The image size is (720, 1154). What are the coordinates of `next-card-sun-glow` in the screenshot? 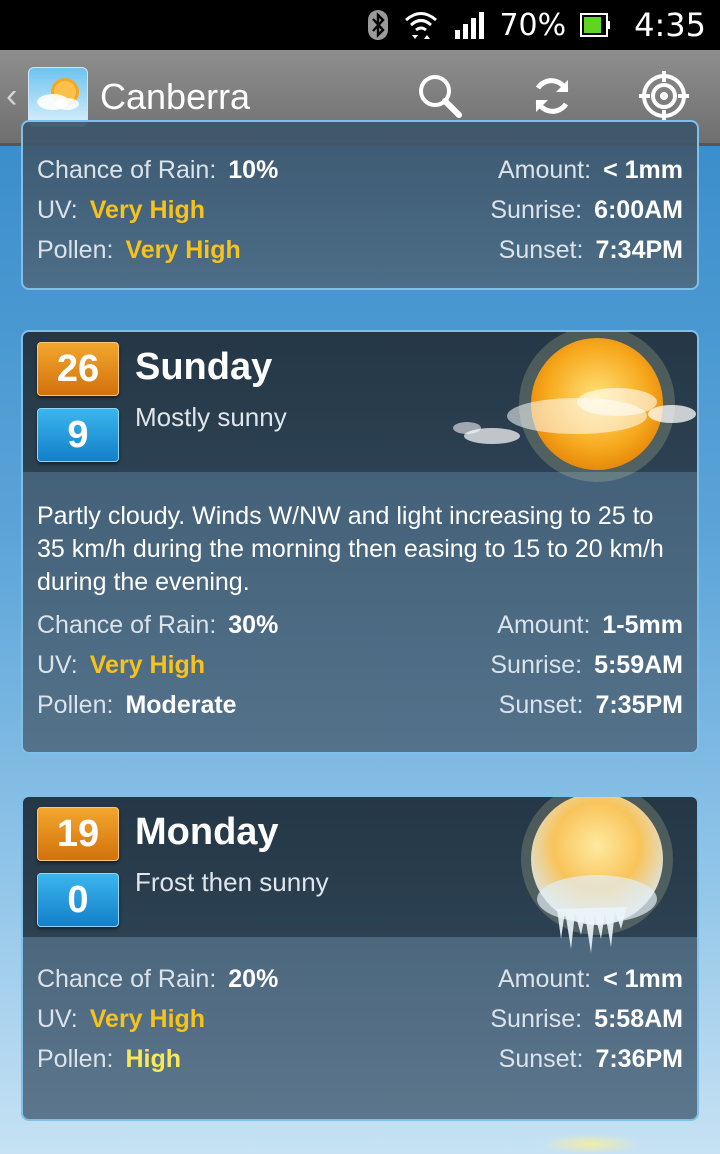 It's located at (590, 1144).